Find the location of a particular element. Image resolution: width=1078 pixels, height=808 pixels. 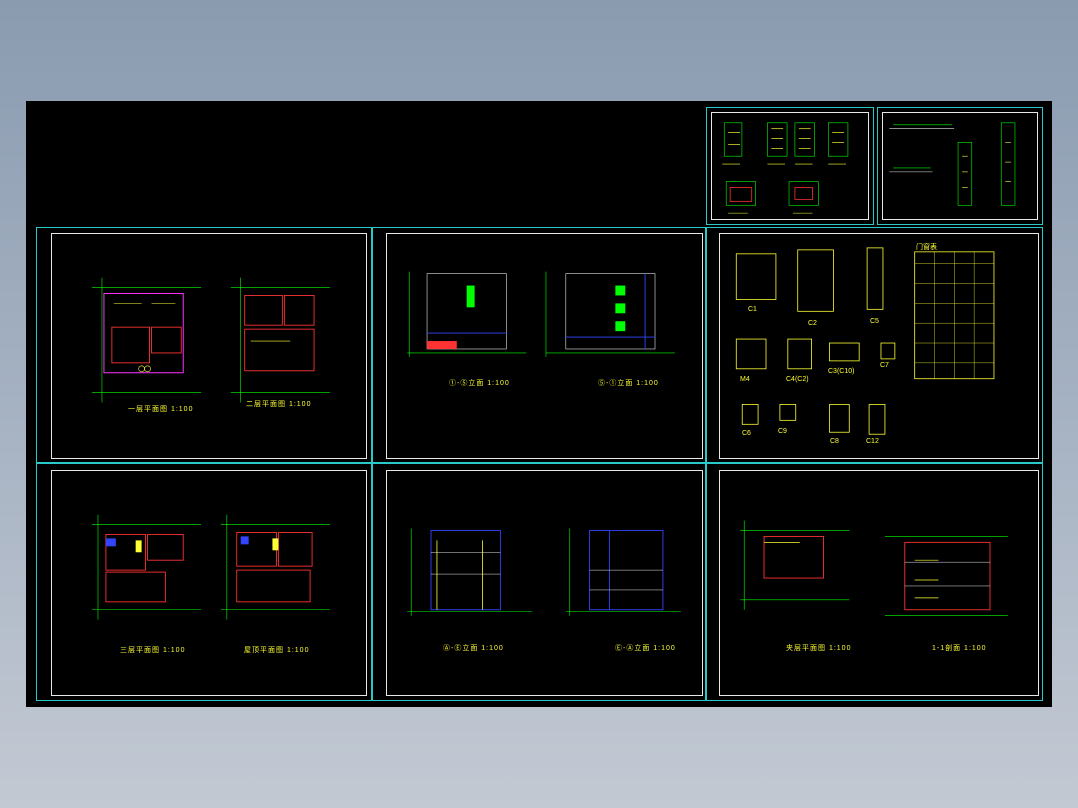

door-window-label: C6 is located at coordinates (746, 433).